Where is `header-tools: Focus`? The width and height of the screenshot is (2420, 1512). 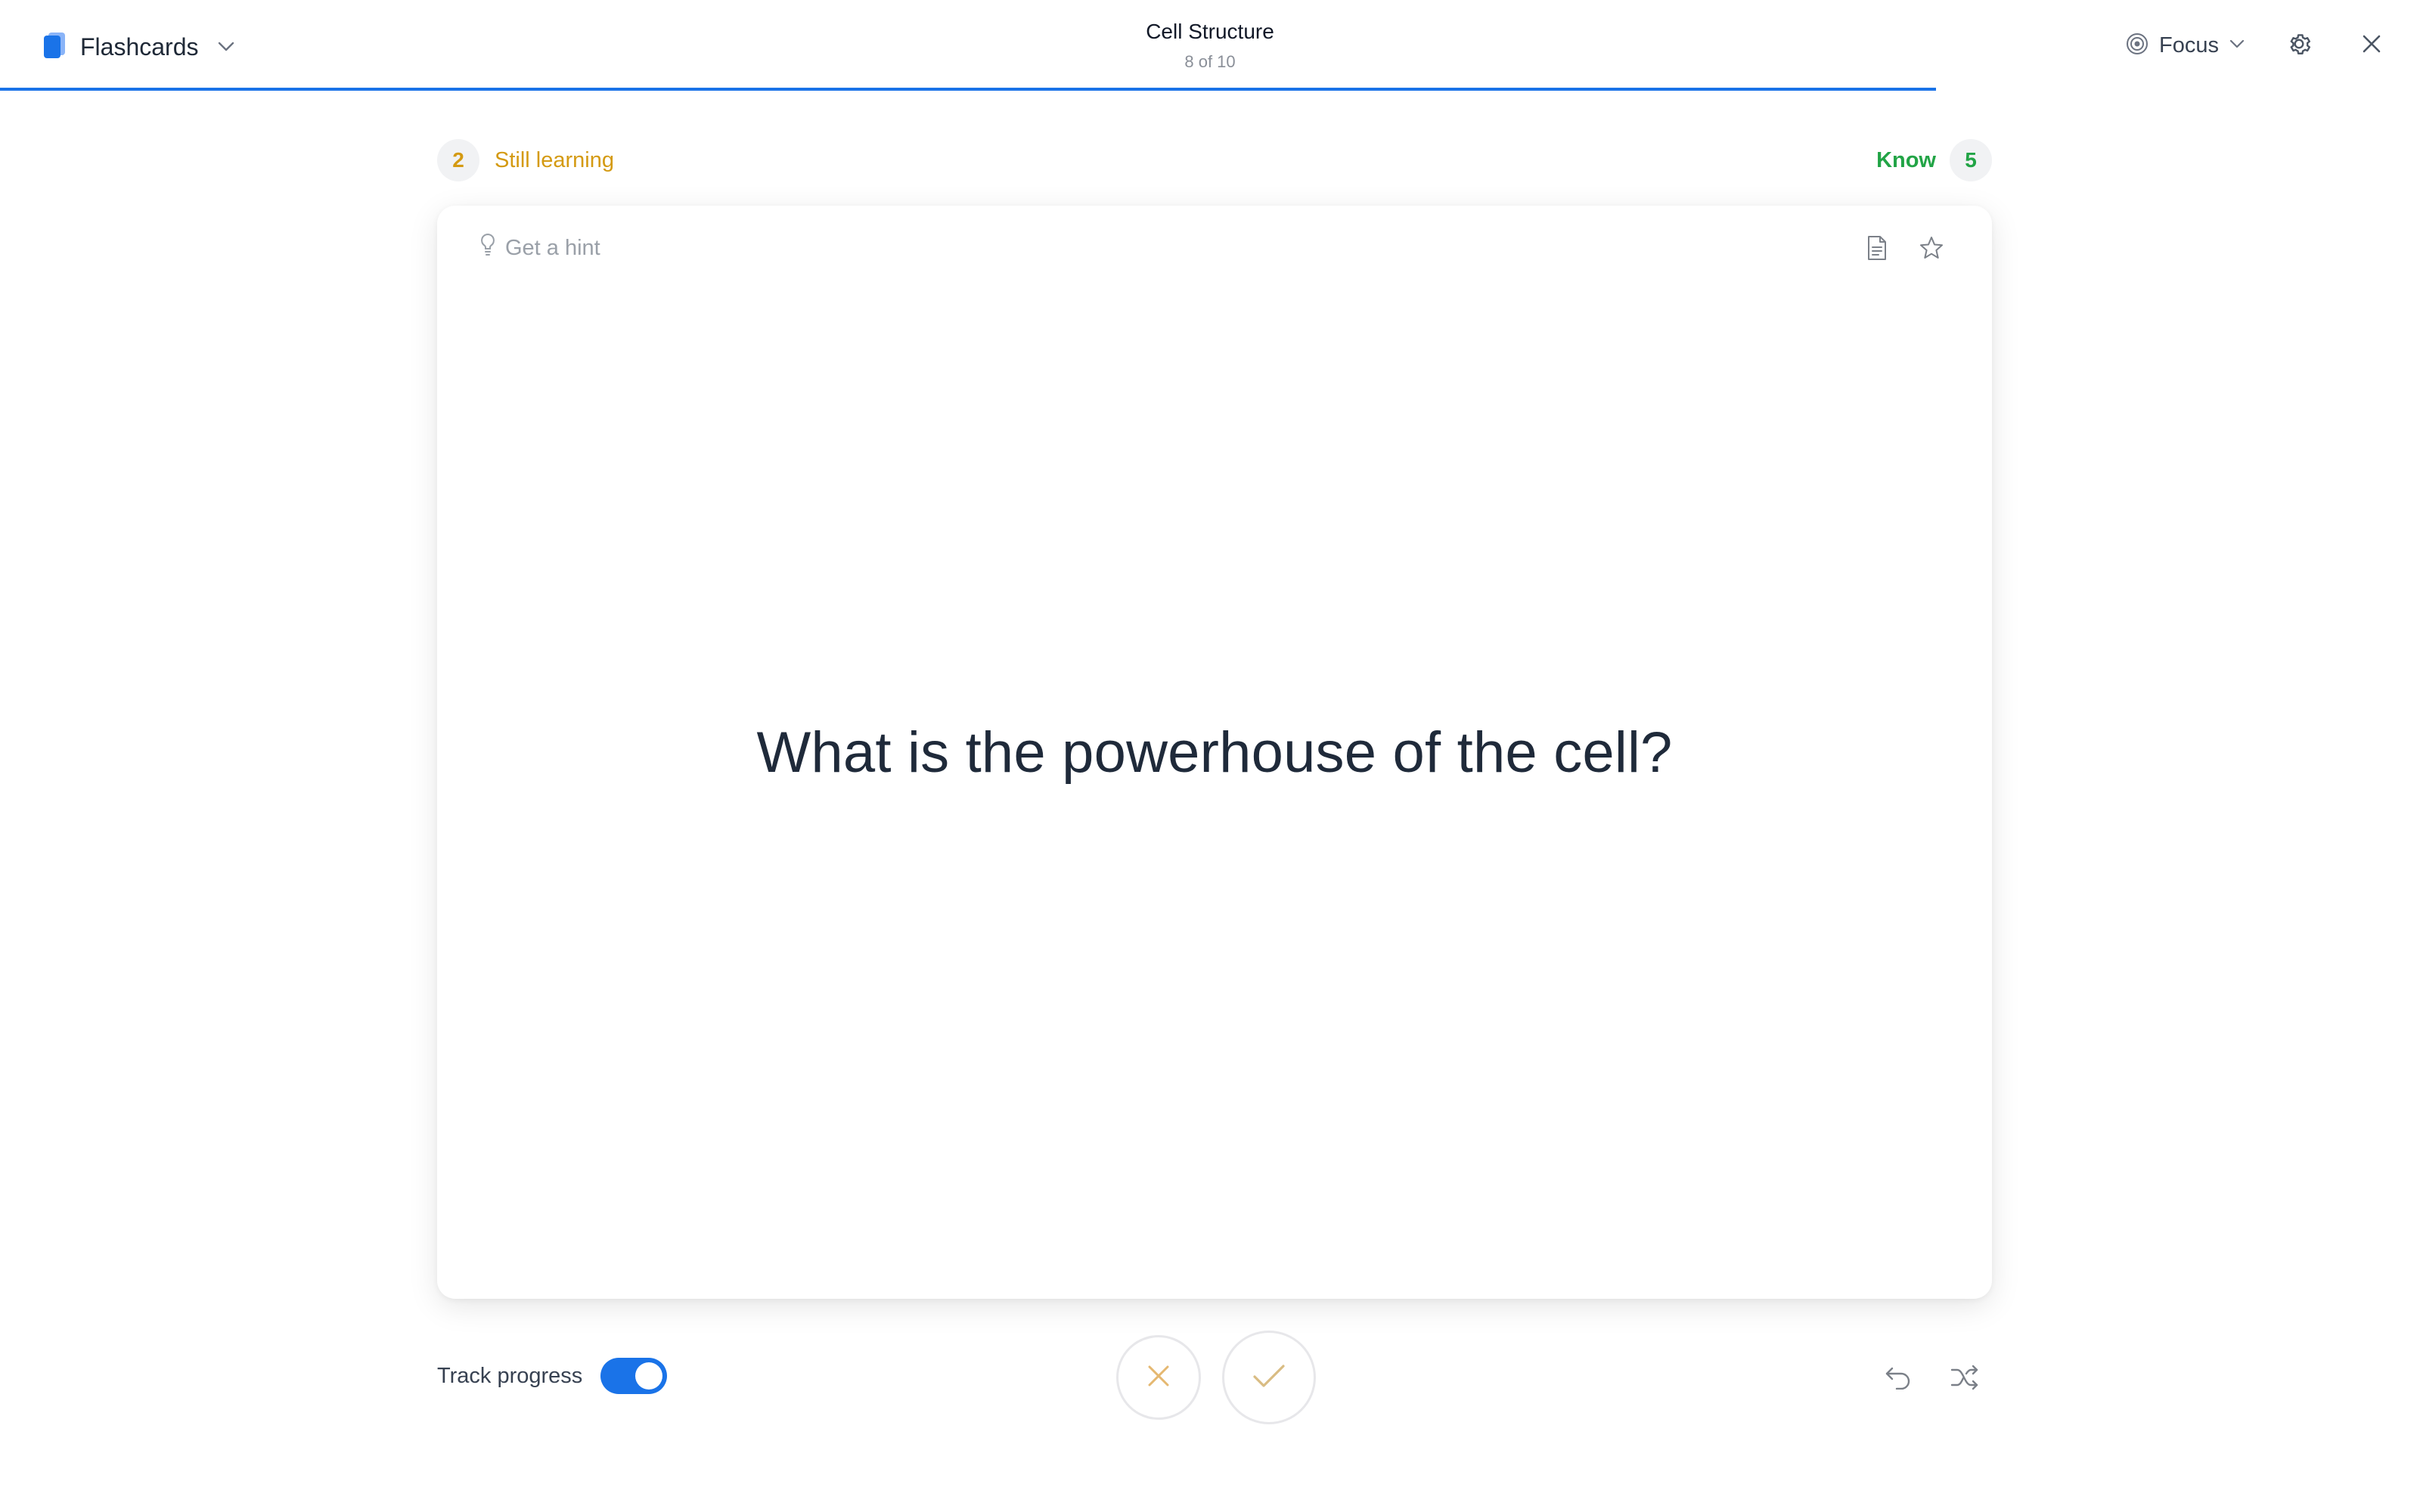
header-tools: Focus is located at coordinates (2258, 46).